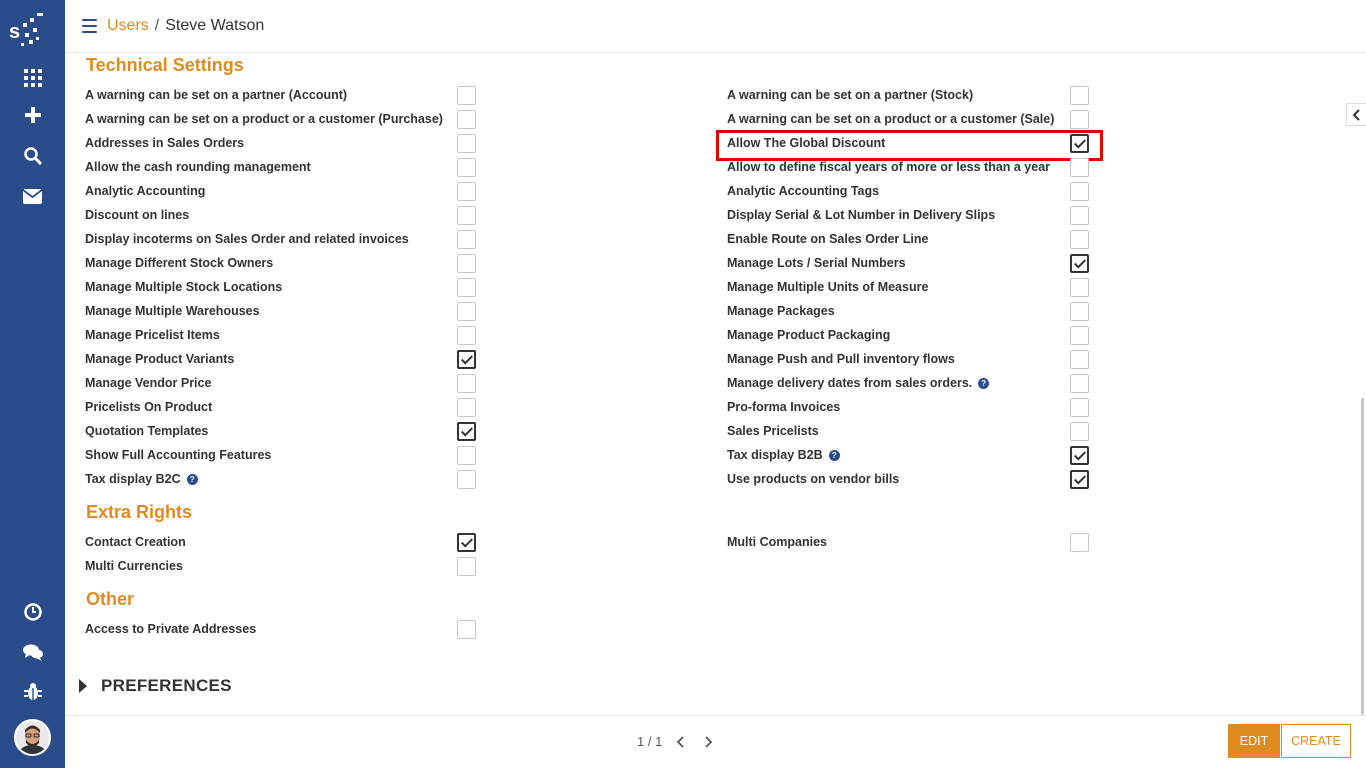 This screenshot has width=1366, height=768. I want to click on edit-button: EDIT, so click(1254, 741).